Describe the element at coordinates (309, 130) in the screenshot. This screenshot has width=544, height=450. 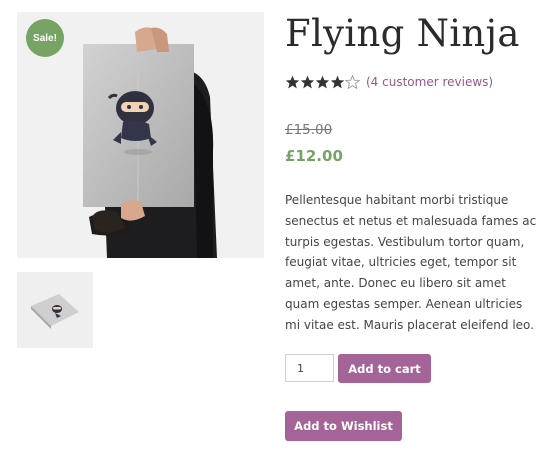
I see `regular-price: £15.00` at that location.